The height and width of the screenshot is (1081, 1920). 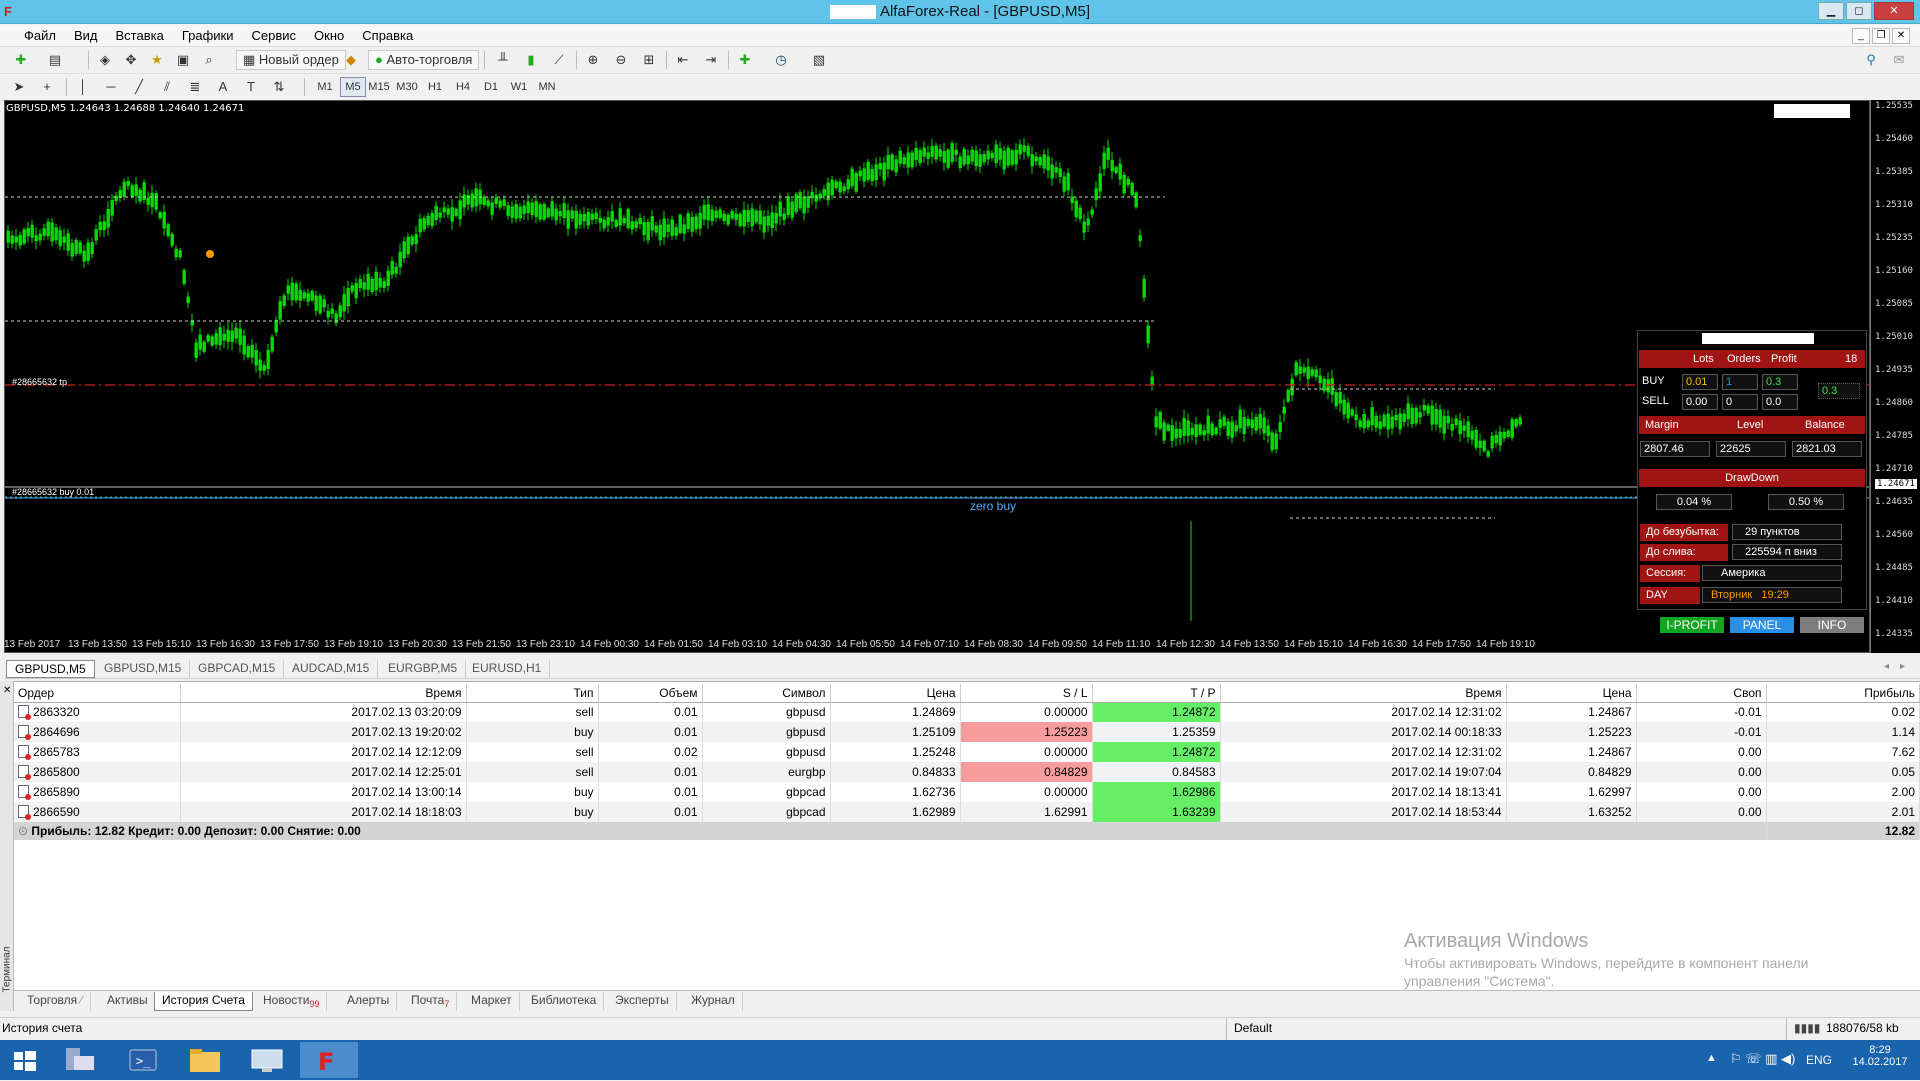 What do you see at coordinates (1571, 693) in the screenshot?
I see `col-close-price: Цена` at bounding box center [1571, 693].